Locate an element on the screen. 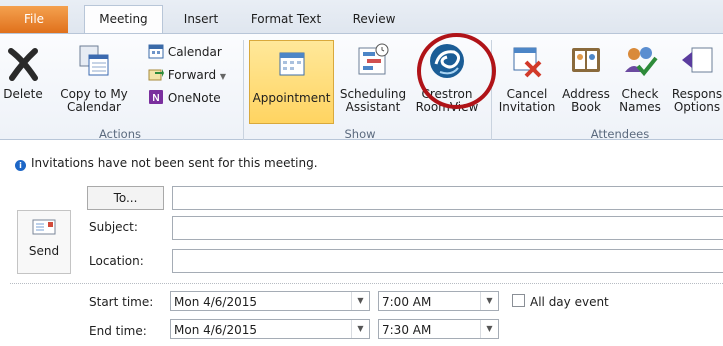 Image resolution: width=723 pixels, height=346 pixels. onenote-label: OneNote is located at coordinates (194, 98).